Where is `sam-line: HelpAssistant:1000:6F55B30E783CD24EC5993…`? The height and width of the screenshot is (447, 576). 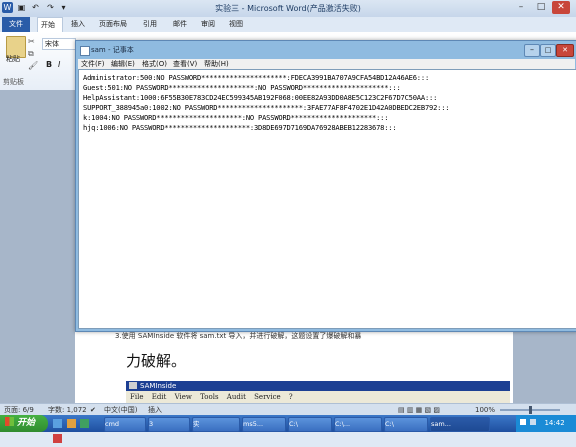 sam-line: HelpAssistant:1000:6F55B30E783CD24EC5993… is located at coordinates (260, 97).